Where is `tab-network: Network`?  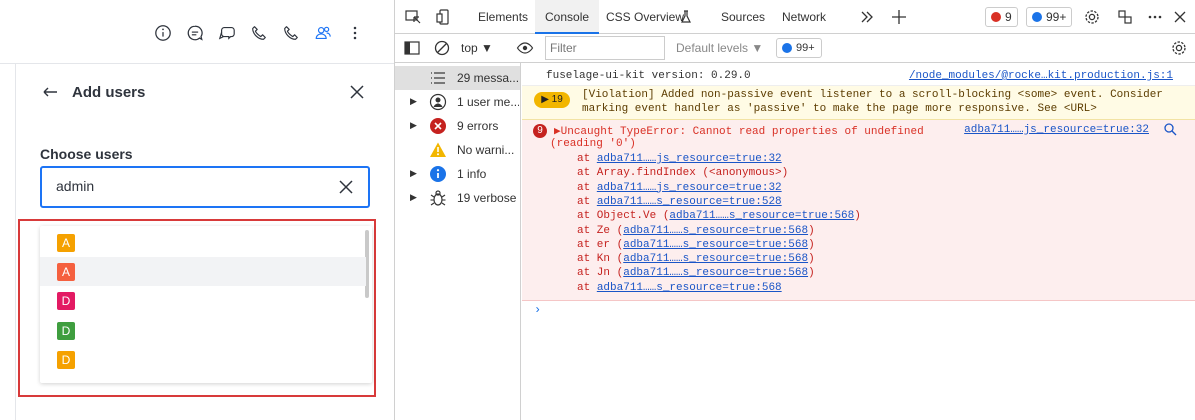
tab-network: Network is located at coordinates (804, 17).